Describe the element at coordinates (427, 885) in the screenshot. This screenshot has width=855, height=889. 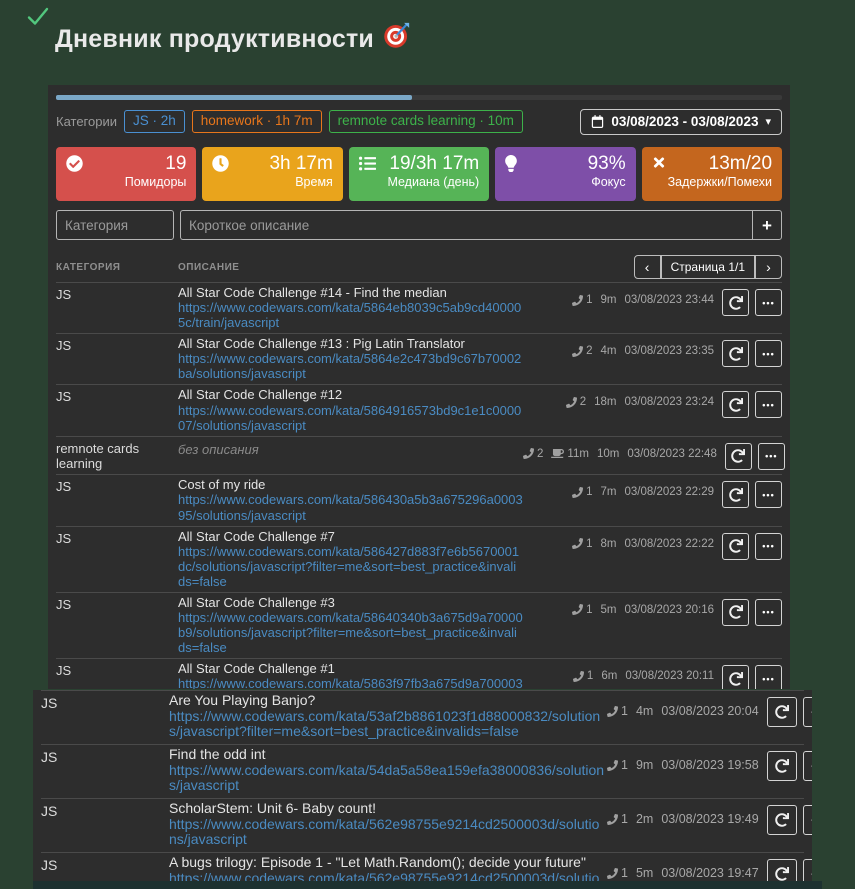
I see `collapsed-panel-edge` at that location.